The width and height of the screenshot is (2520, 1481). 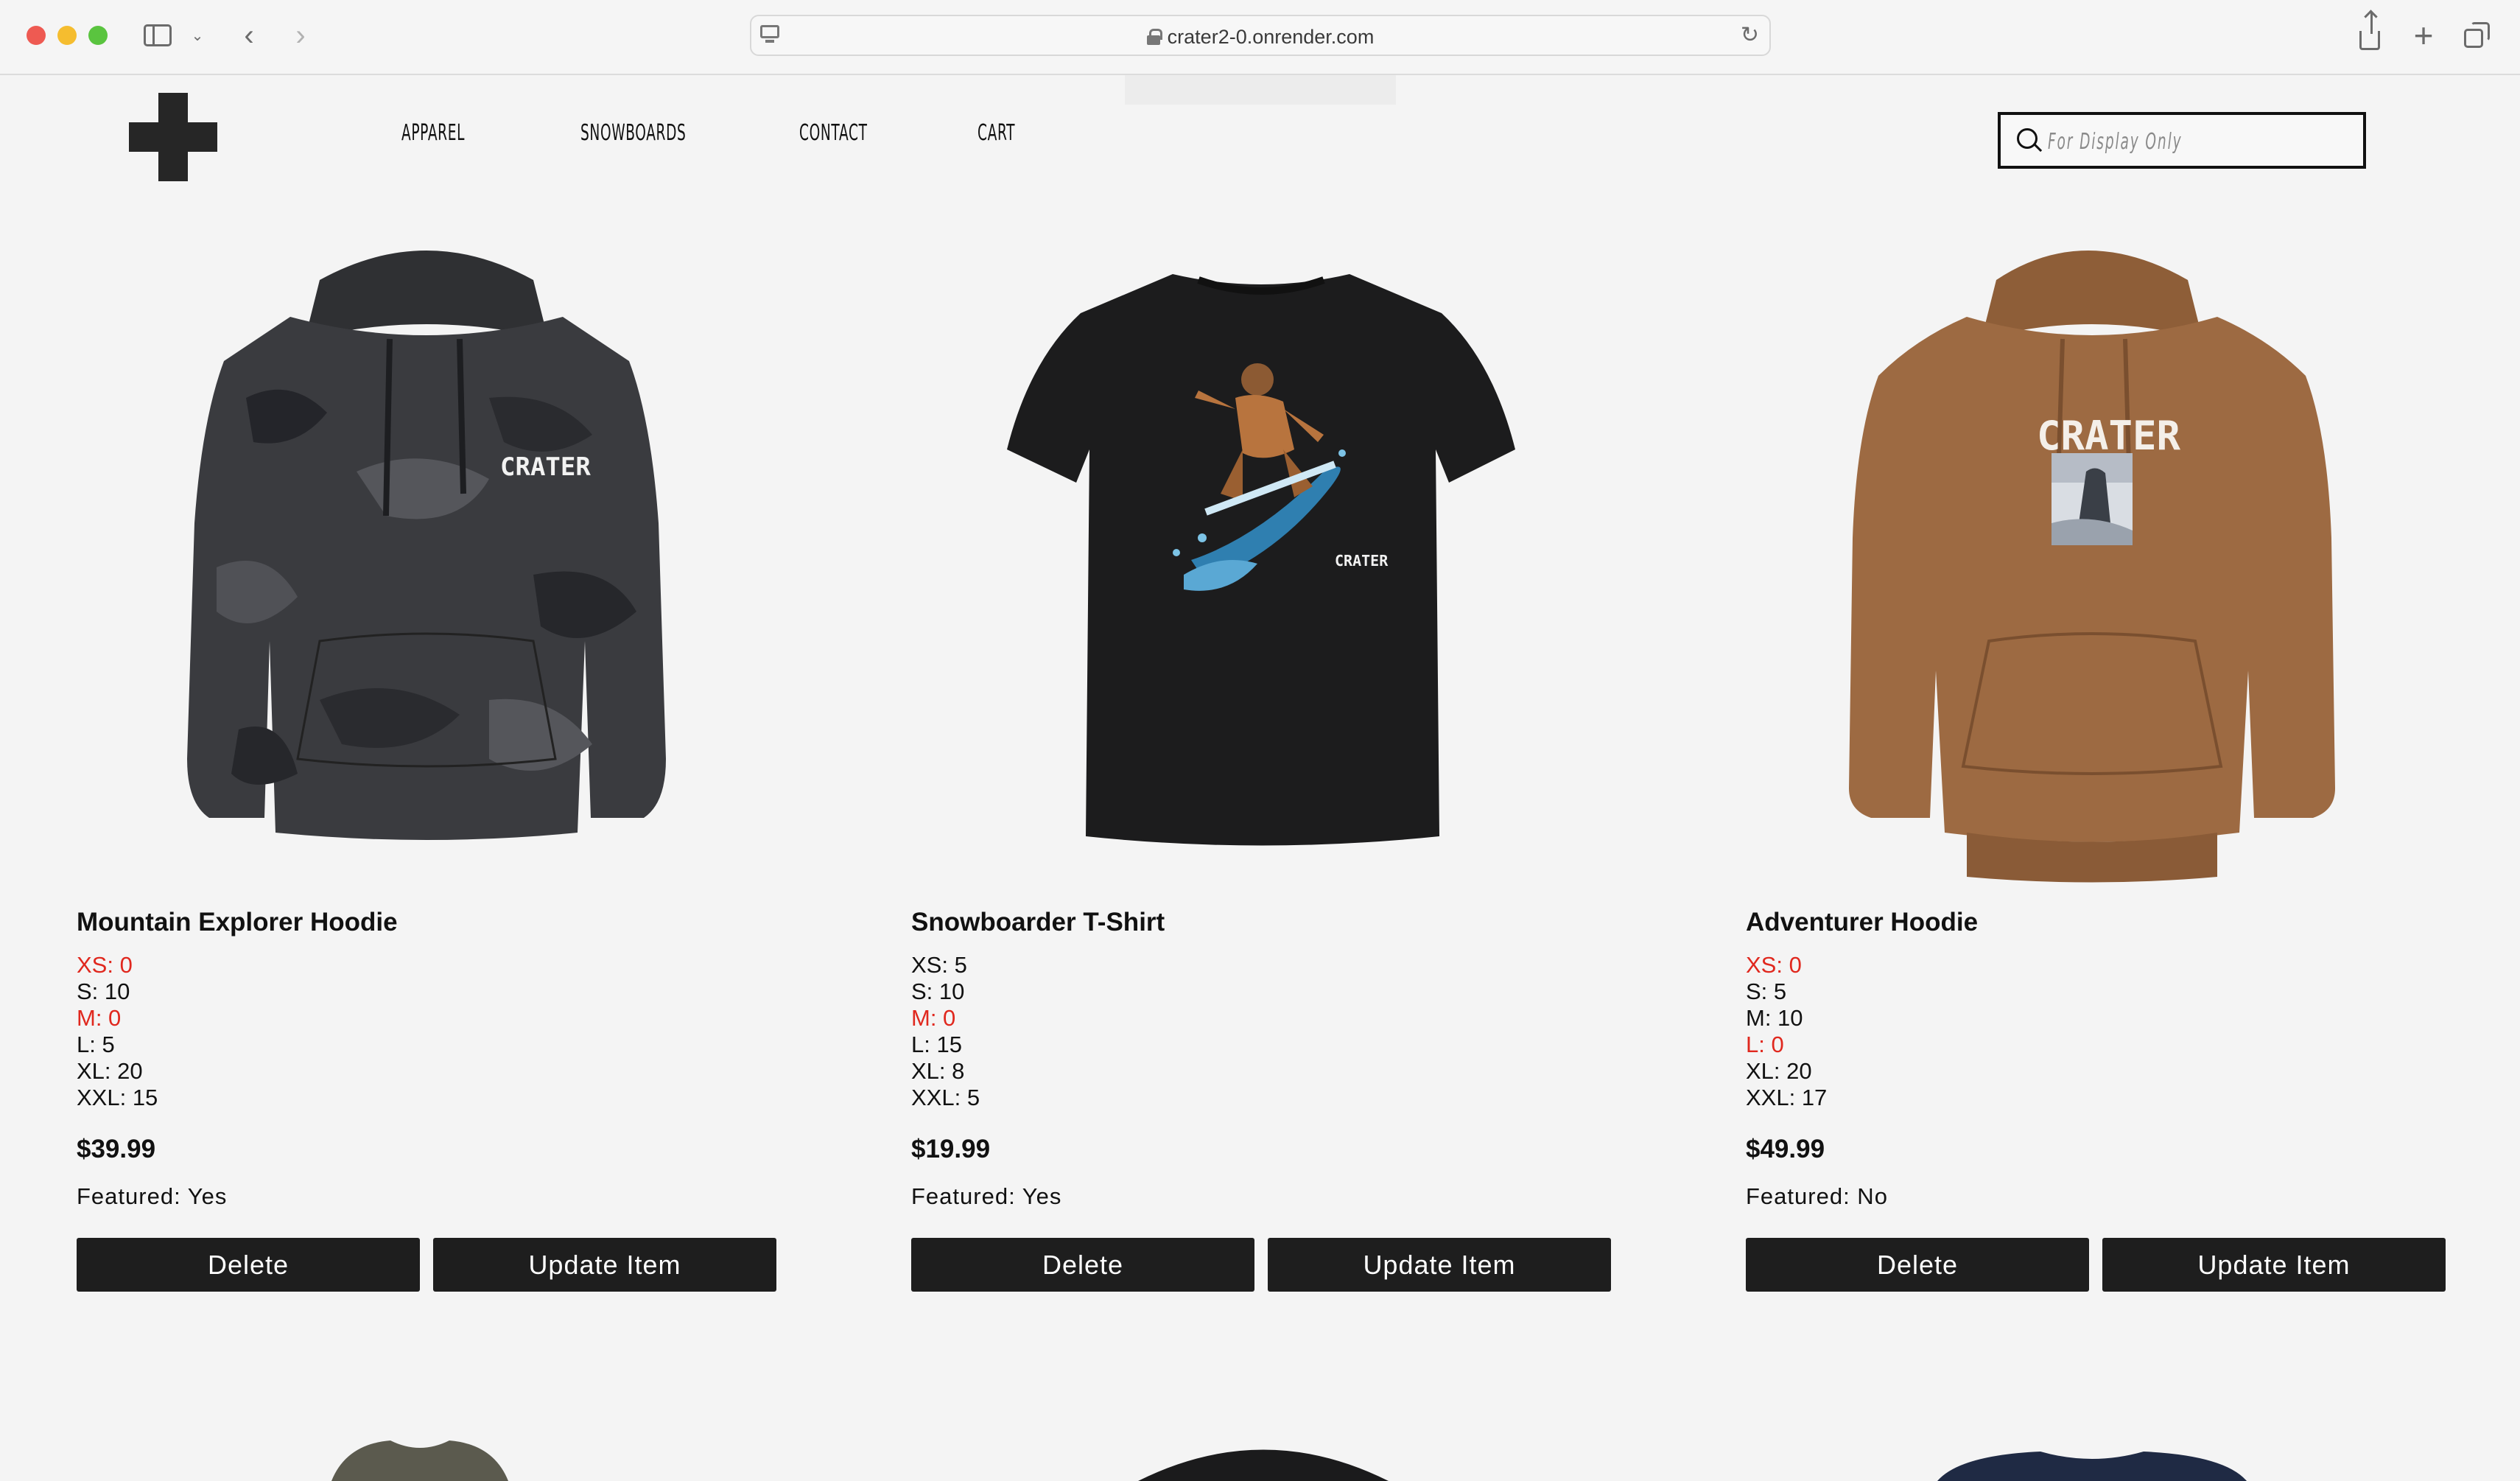 What do you see at coordinates (117, 1031) in the screenshot?
I see `stock-list: XS: 0 S: 10 M: 0 L: 5 XL: 20 XXL: 15` at bounding box center [117, 1031].